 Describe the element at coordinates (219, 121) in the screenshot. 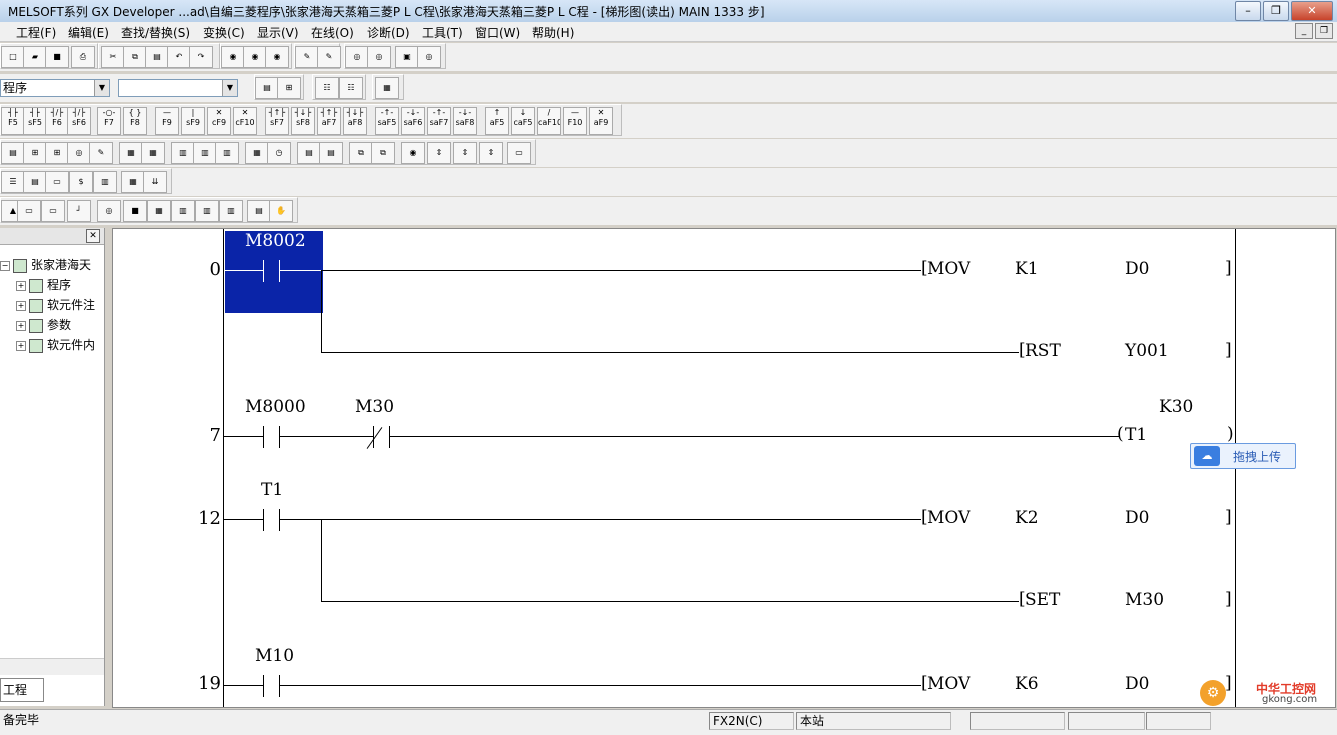

I see `delete-horizontal-line-icon: ✕ cF9` at that location.